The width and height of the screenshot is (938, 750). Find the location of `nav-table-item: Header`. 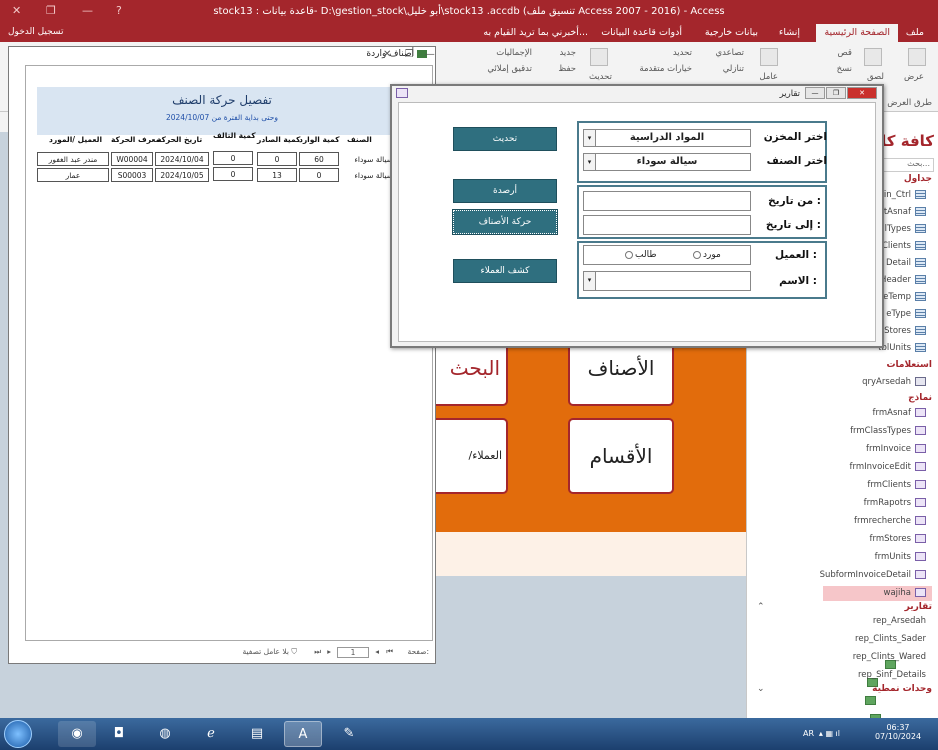

nav-table-item: Header is located at coordinates (903, 280).